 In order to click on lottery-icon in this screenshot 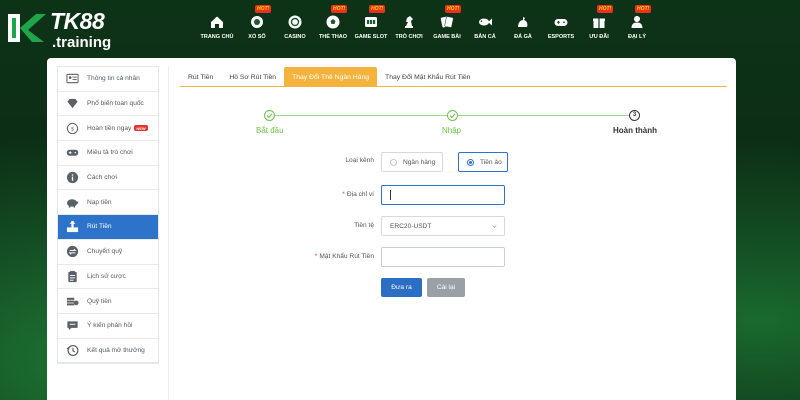, I will do `click(257, 22)`.